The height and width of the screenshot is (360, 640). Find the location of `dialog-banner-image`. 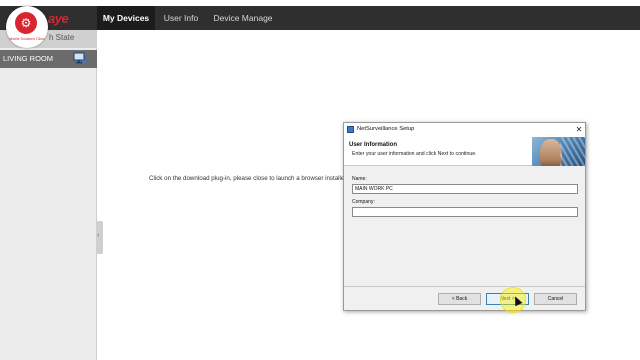

dialog-banner-image is located at coordinates (558, 151).